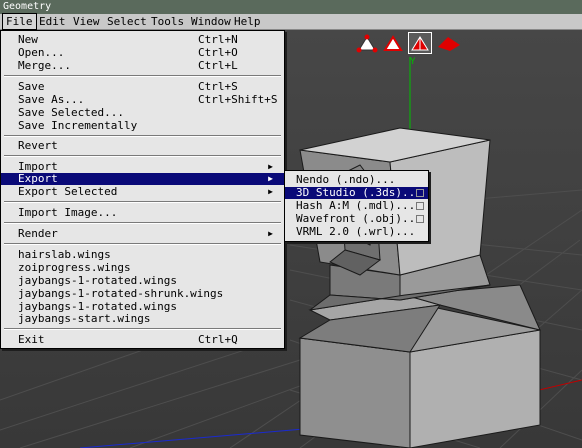  Describe the element at coordinates (97, 280) in the screenshot. I see `recent-file-label: jaybangs-1-rotated.wings` at that location.